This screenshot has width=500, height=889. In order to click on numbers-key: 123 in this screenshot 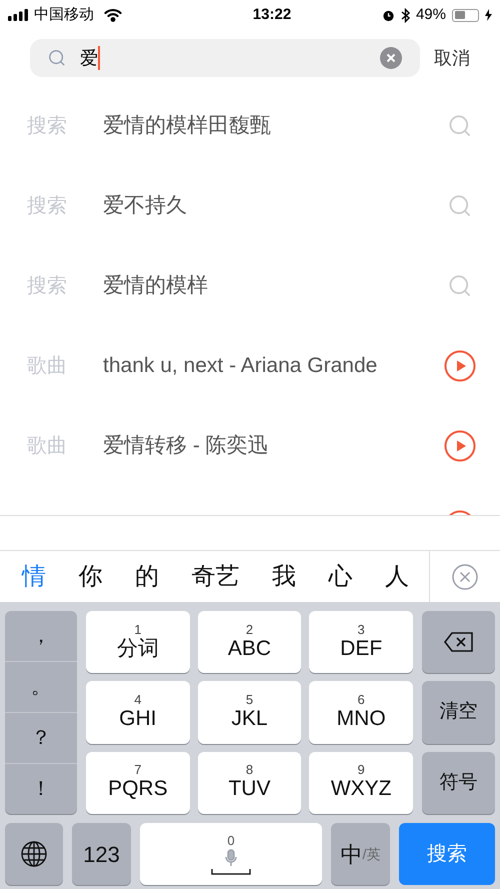, I will do `click(101, 854)`.